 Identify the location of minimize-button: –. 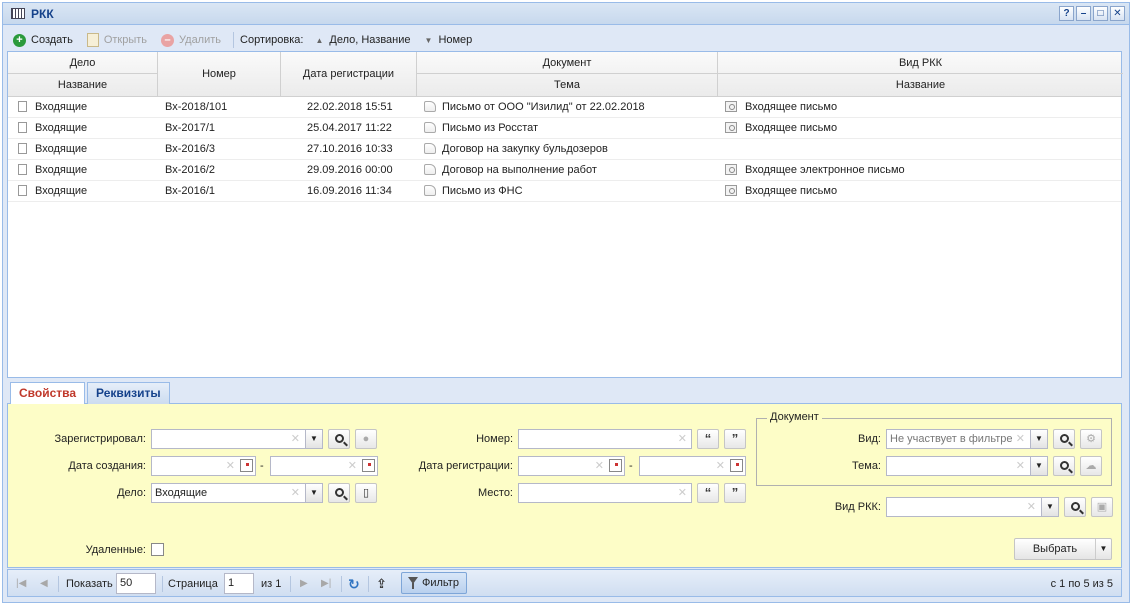
(1083, 13).